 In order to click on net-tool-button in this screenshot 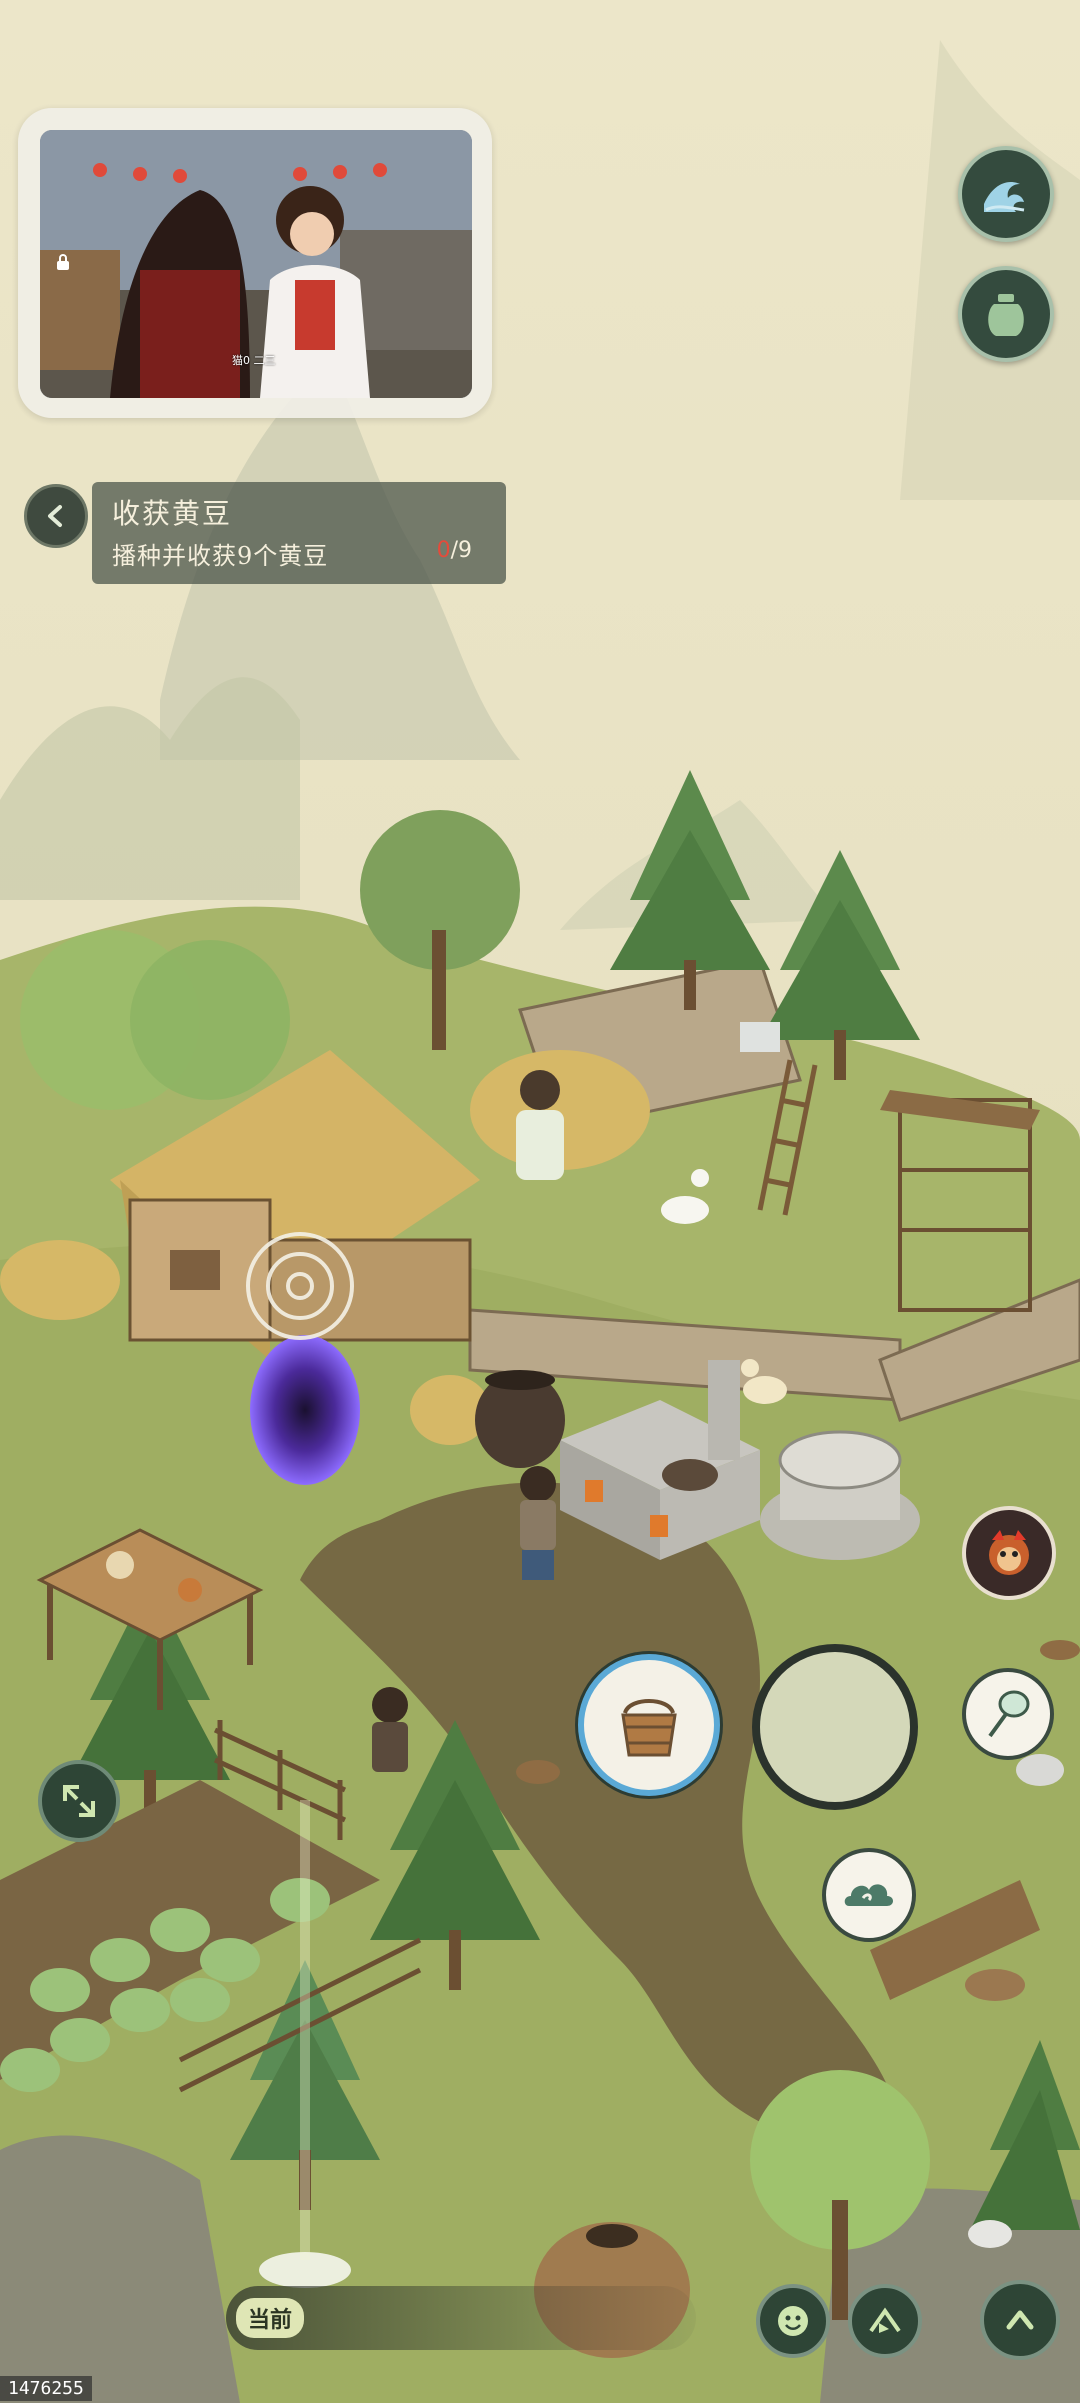, I will do `click(1008, 1714)`.